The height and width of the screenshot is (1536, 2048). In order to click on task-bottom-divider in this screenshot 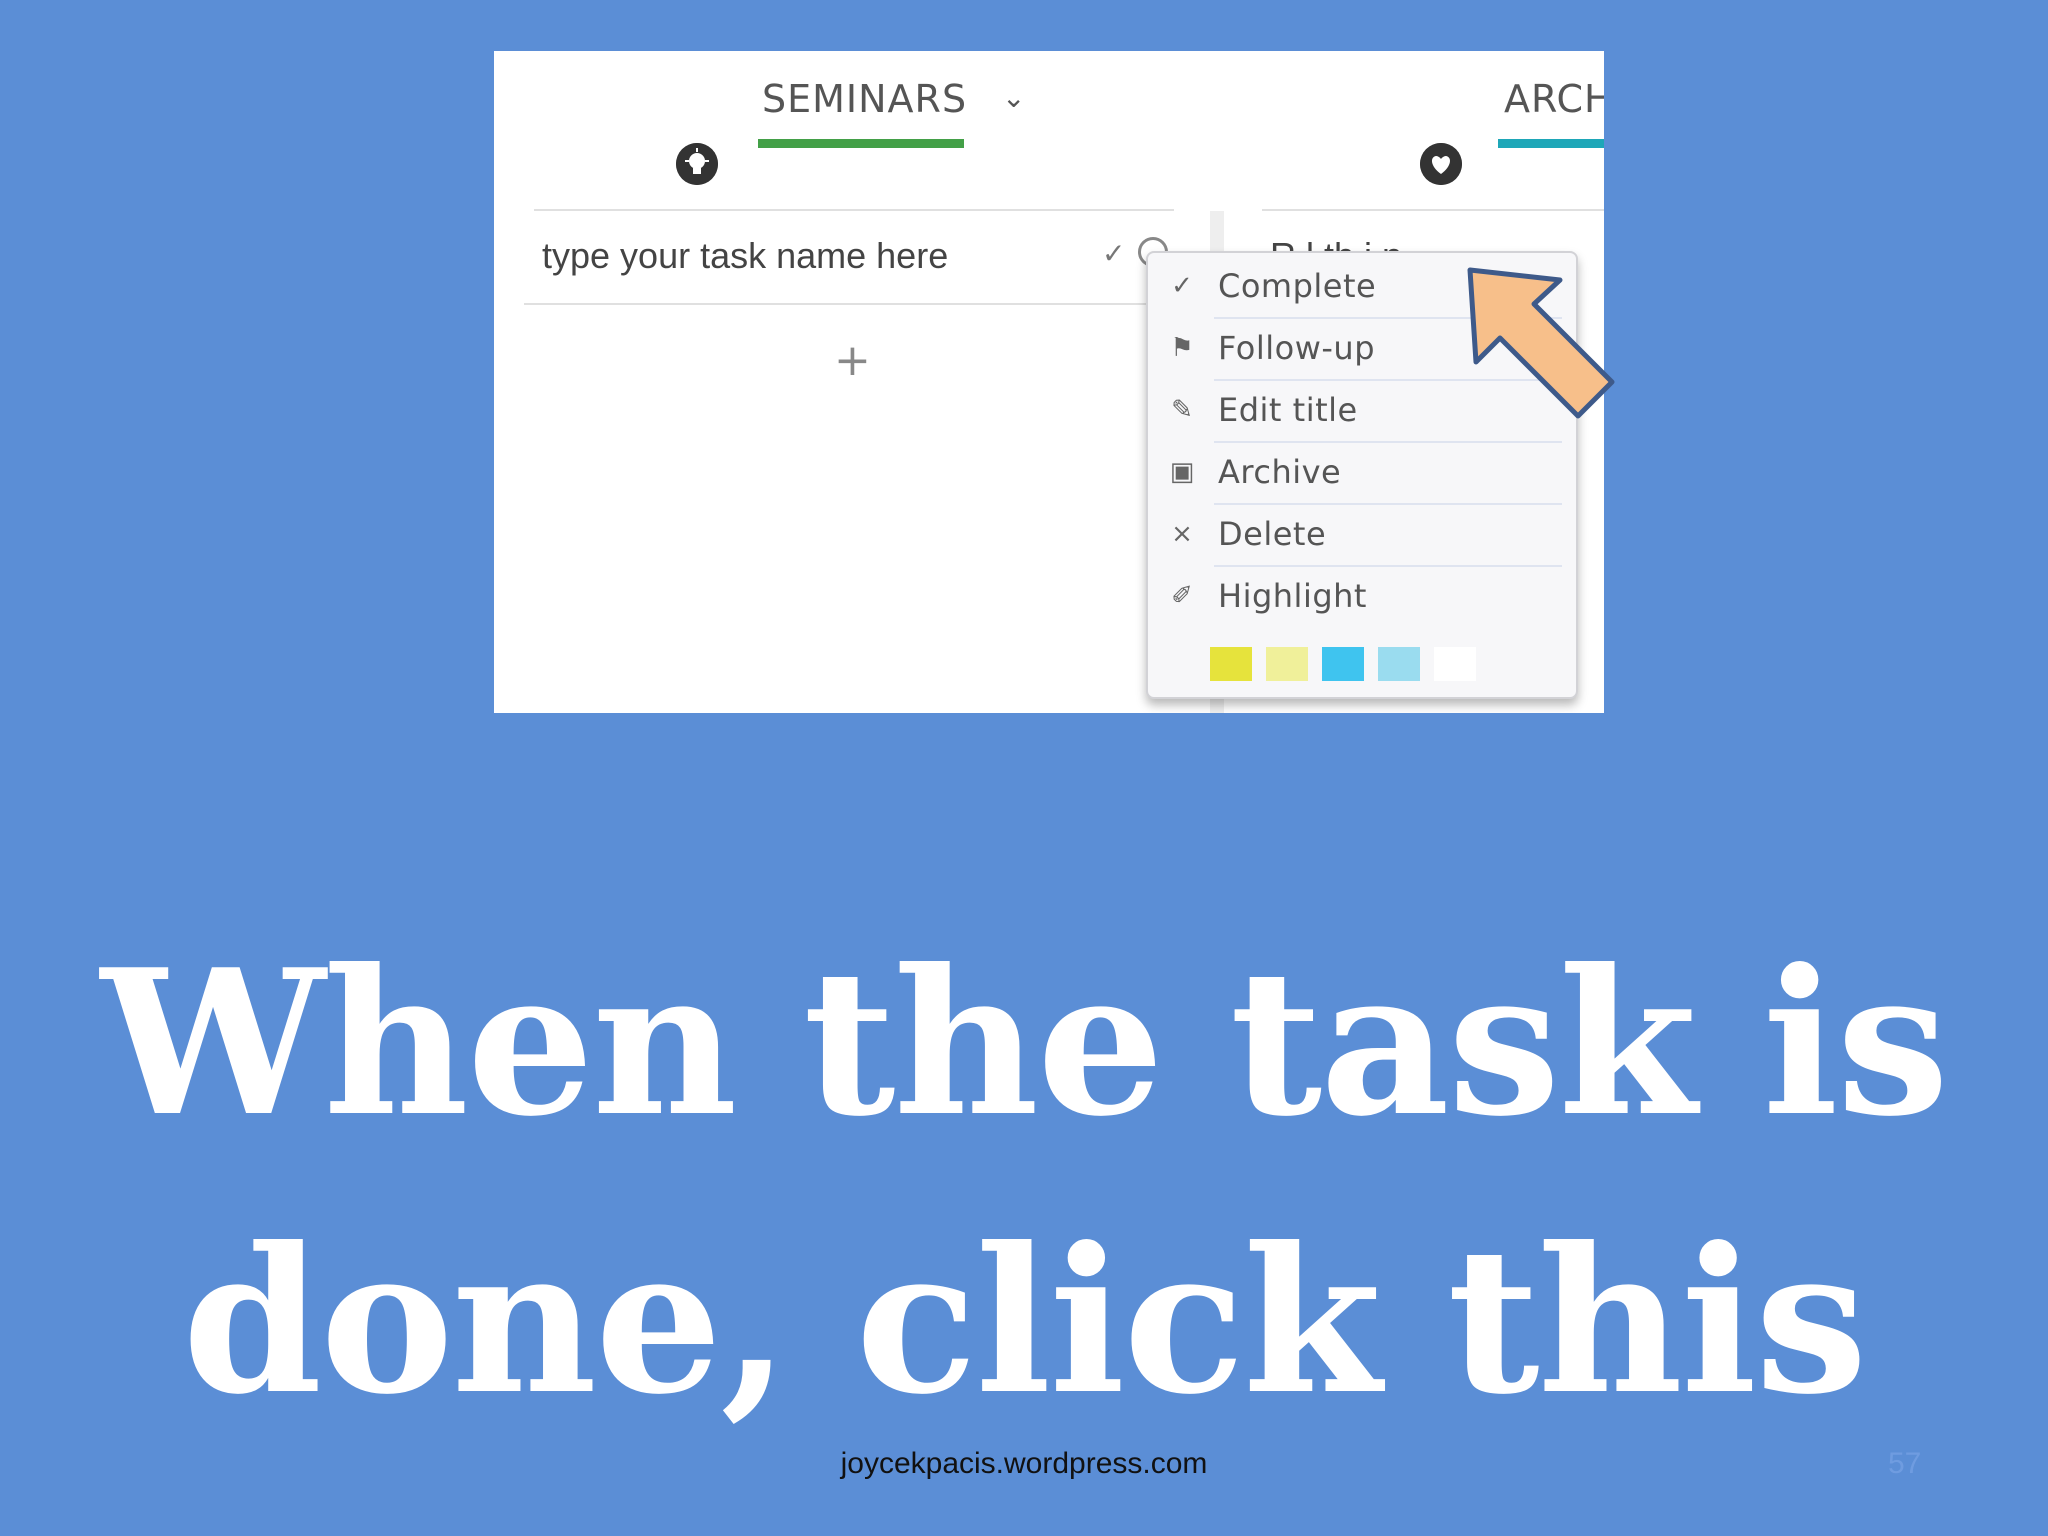, I will do `click(854, 304)`.